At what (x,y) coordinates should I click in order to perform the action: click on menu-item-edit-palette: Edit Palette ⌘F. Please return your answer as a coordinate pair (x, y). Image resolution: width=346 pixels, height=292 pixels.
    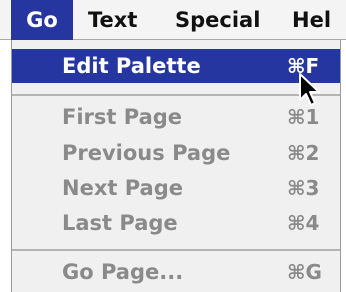
    Looking at the image, I should click on (176, 66).